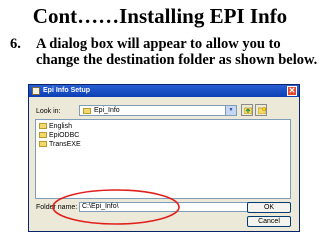 This screenshot has height=240, width=320. I want to click on look-in-value: Epi_Info, so click(107, 110).